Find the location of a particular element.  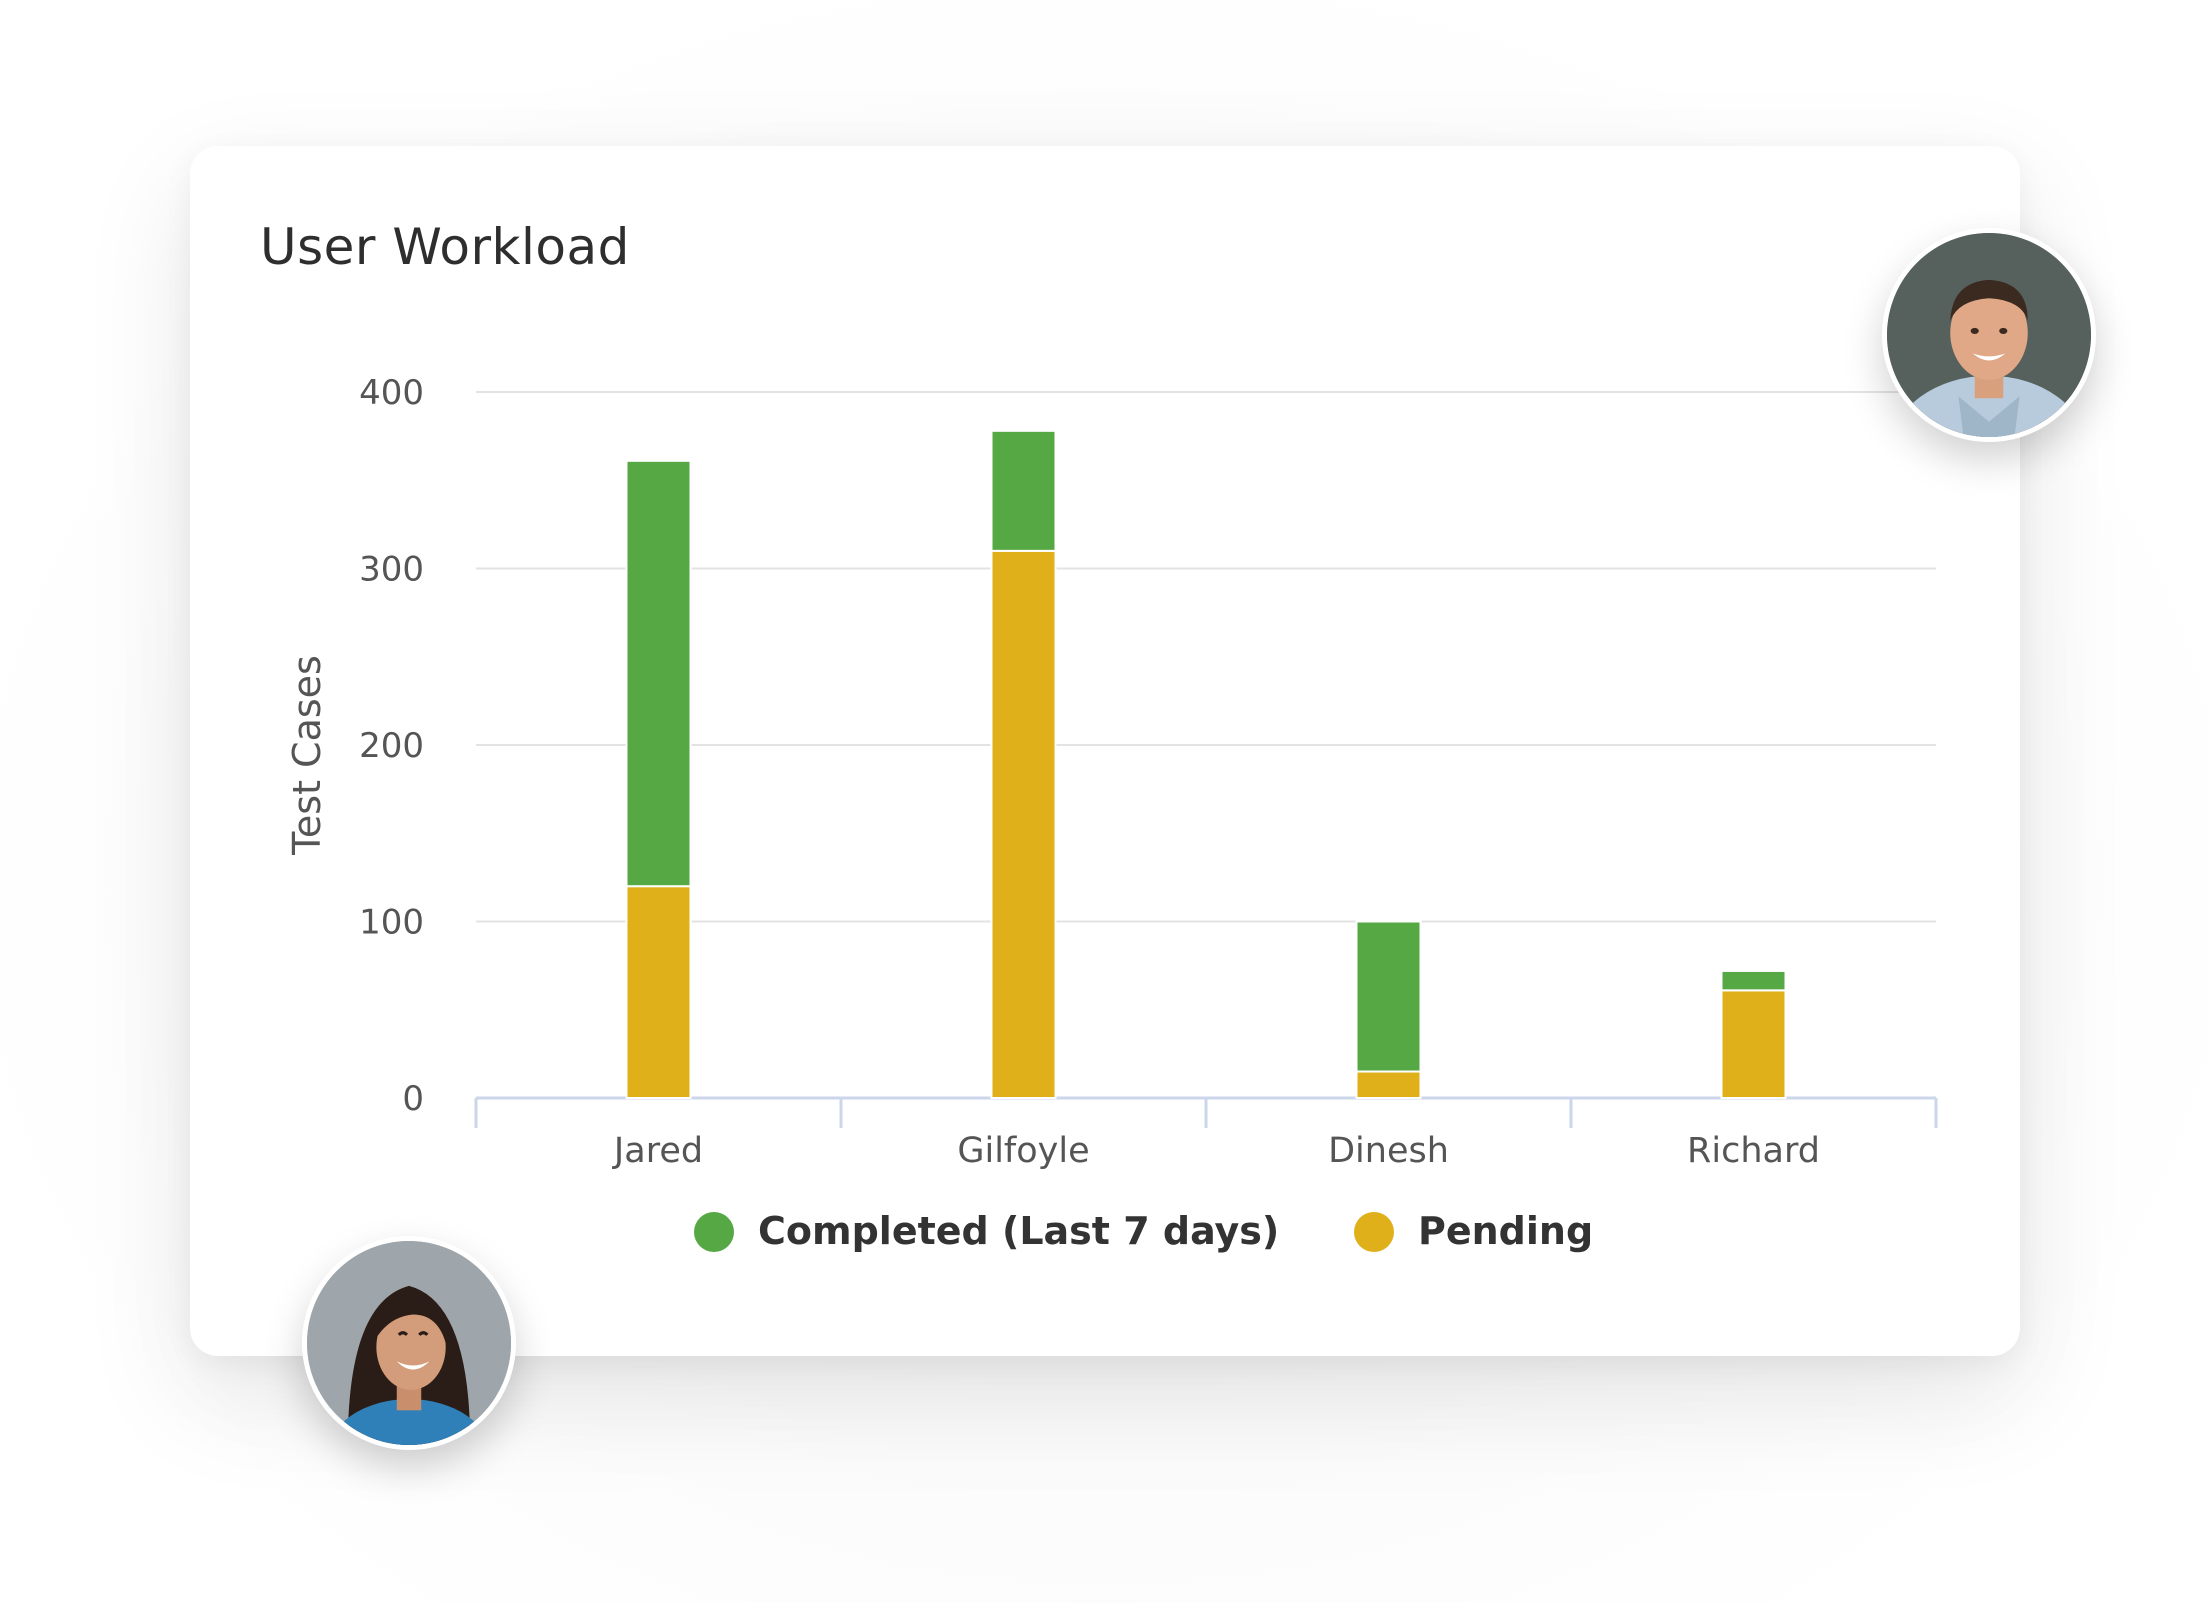

bar-richard-pending is located at coordinates (1753, 1044).